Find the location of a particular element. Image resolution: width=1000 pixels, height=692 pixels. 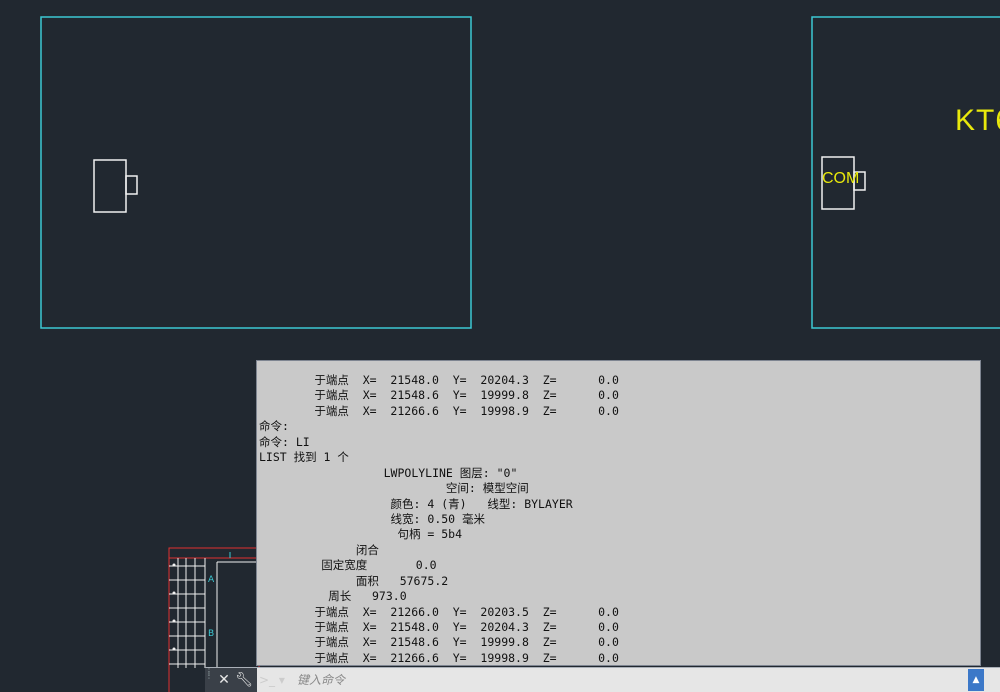

history-line: 周长 973.0 is located at coordinates (333, 596).